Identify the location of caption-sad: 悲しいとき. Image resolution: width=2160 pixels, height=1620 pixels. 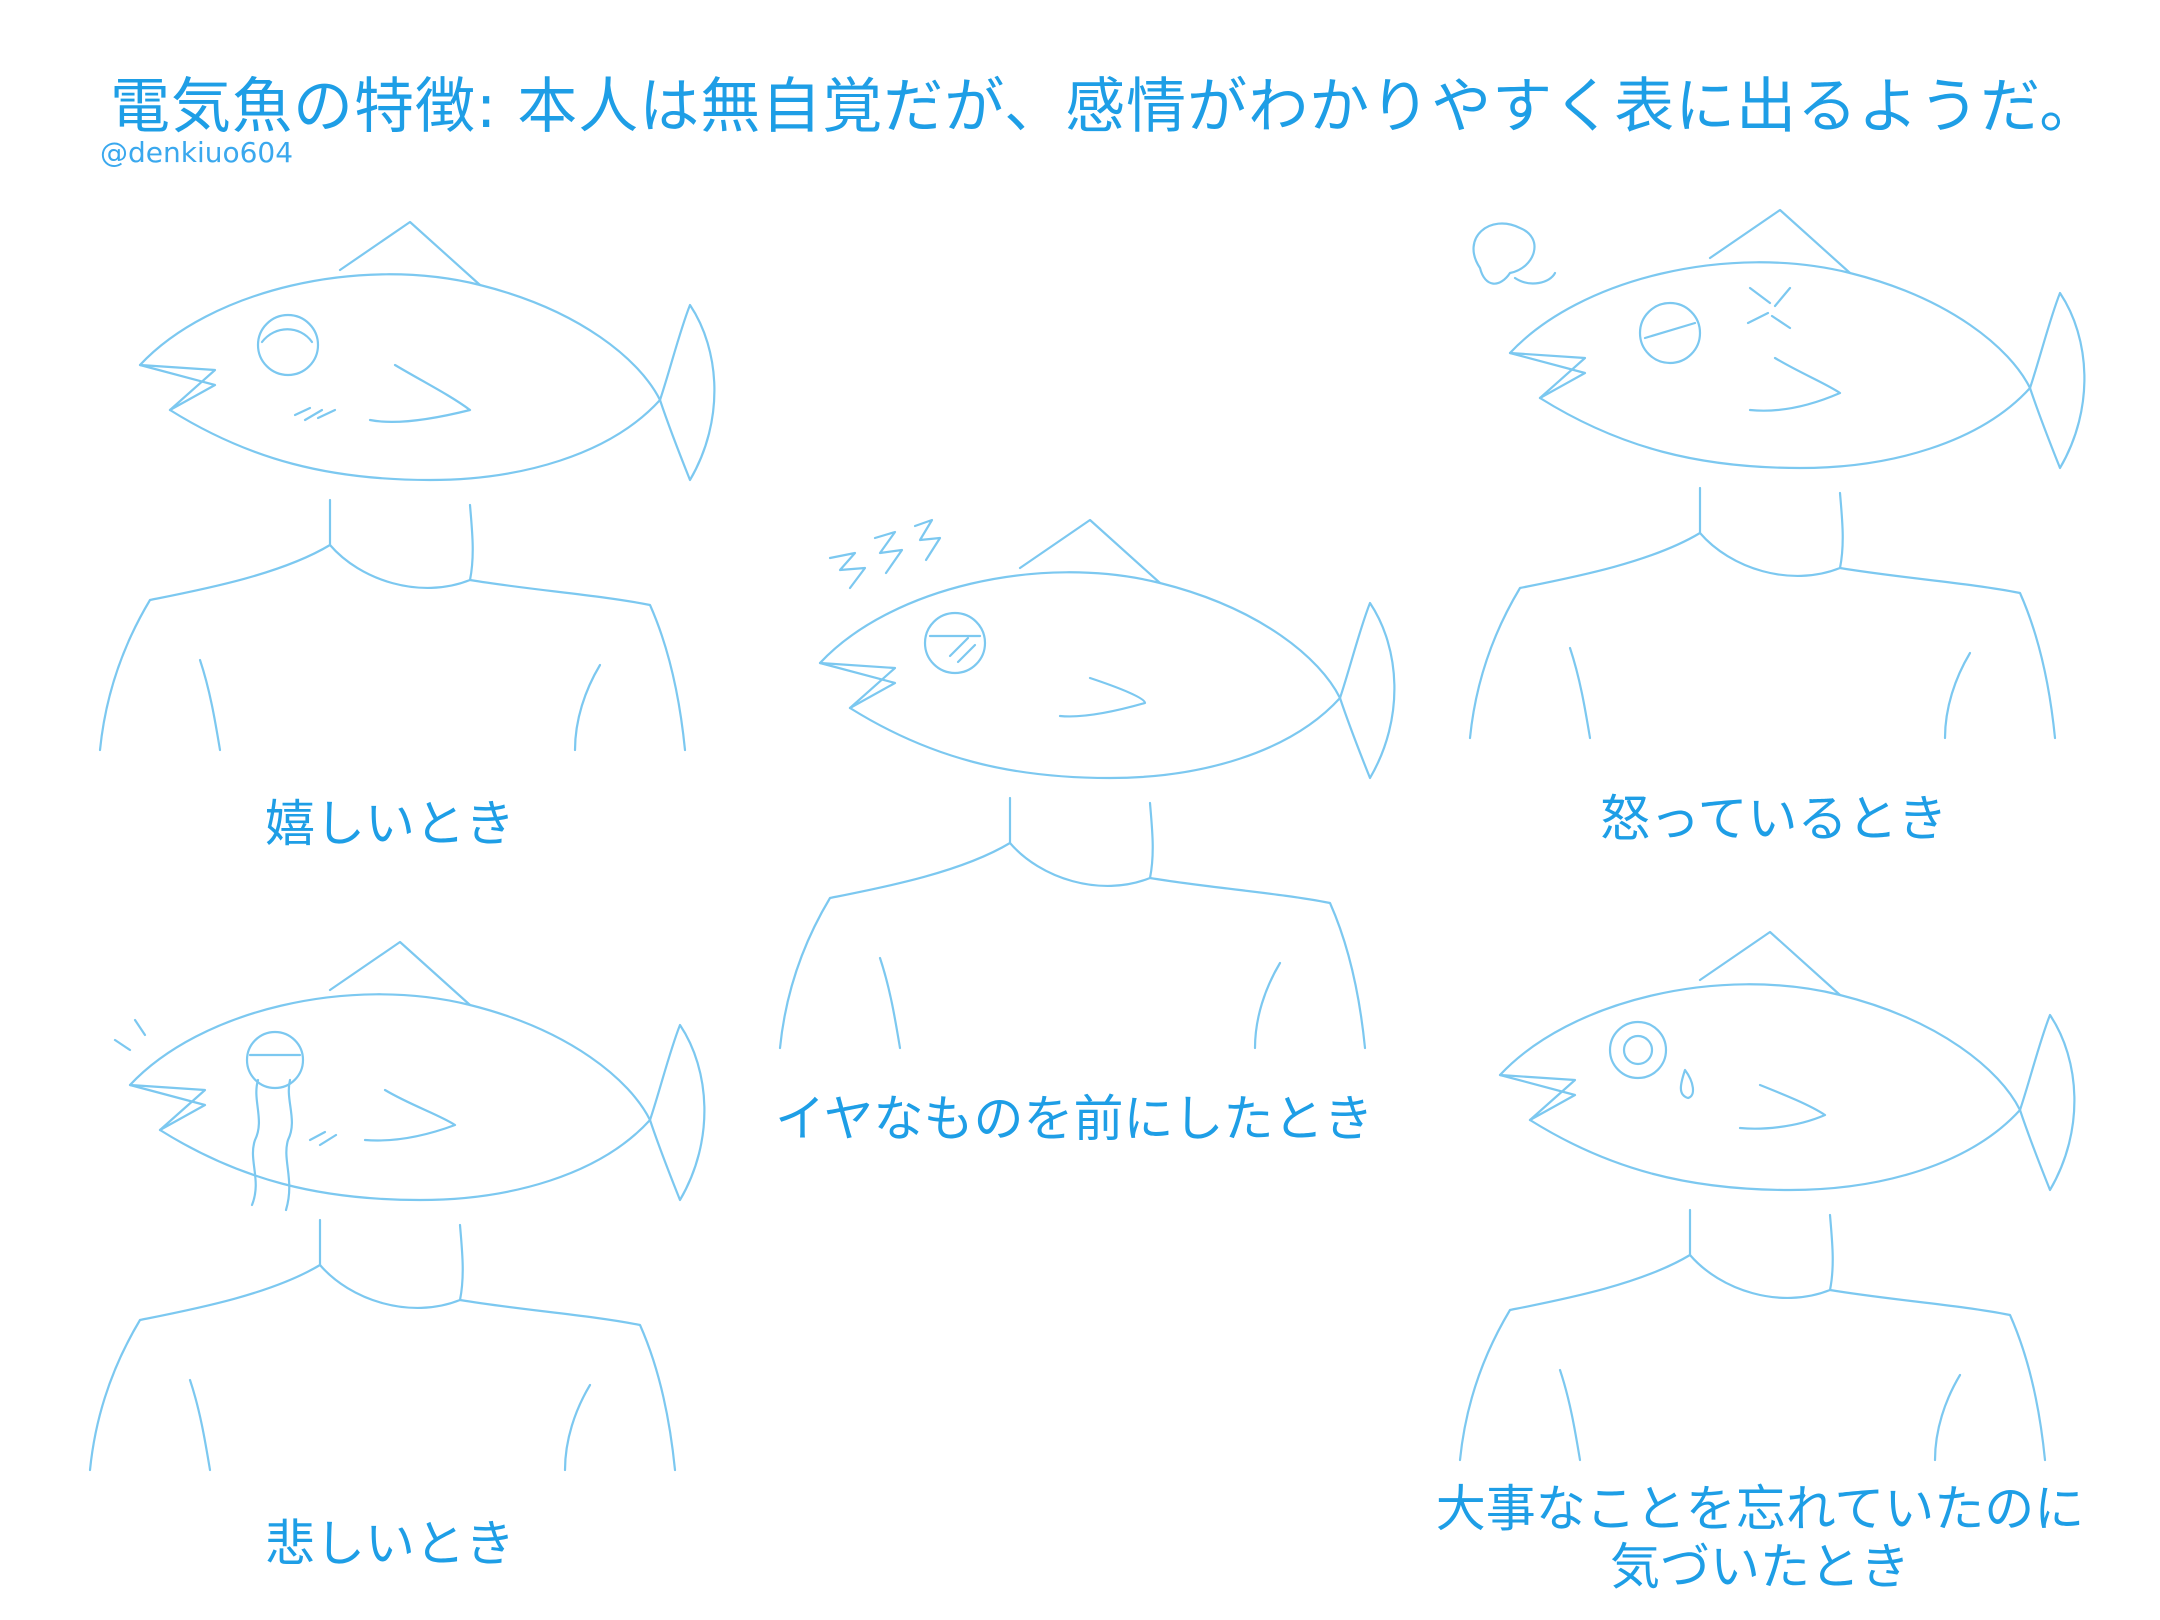
(390, 1544).